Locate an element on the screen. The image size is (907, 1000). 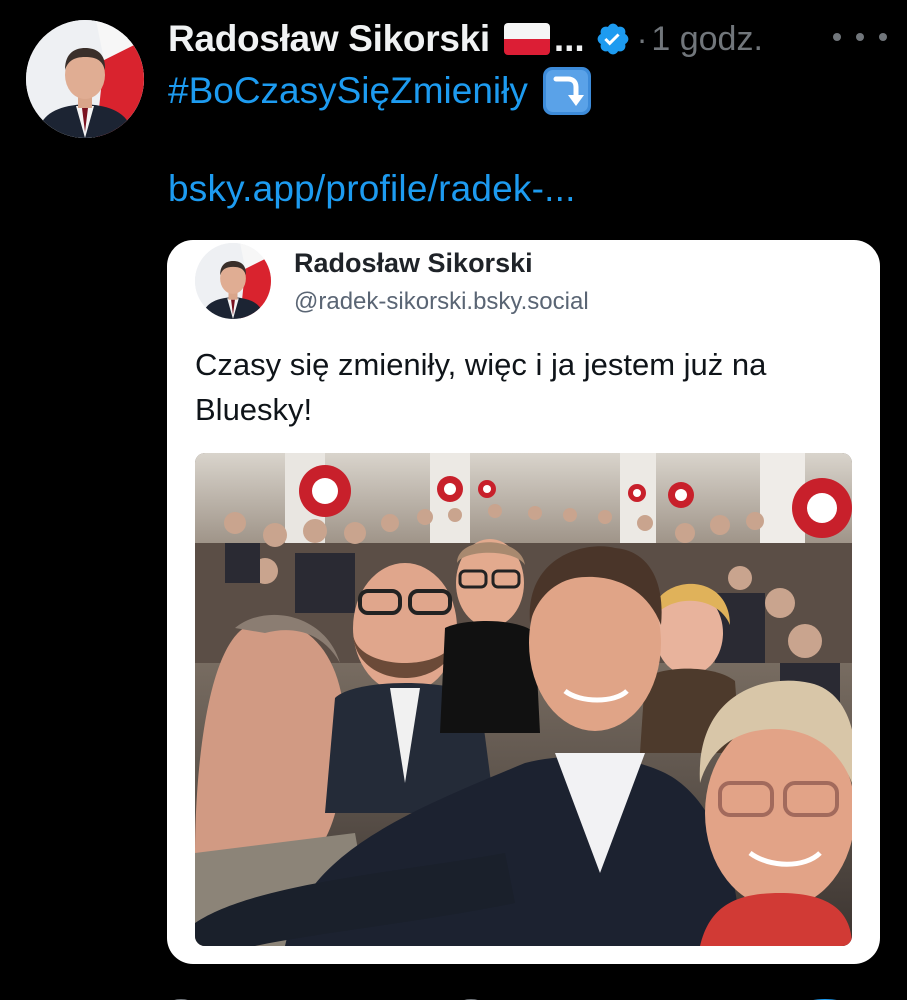
post-text-line: #BoCzasySięZmieniły is located at coordinates (380, 91).